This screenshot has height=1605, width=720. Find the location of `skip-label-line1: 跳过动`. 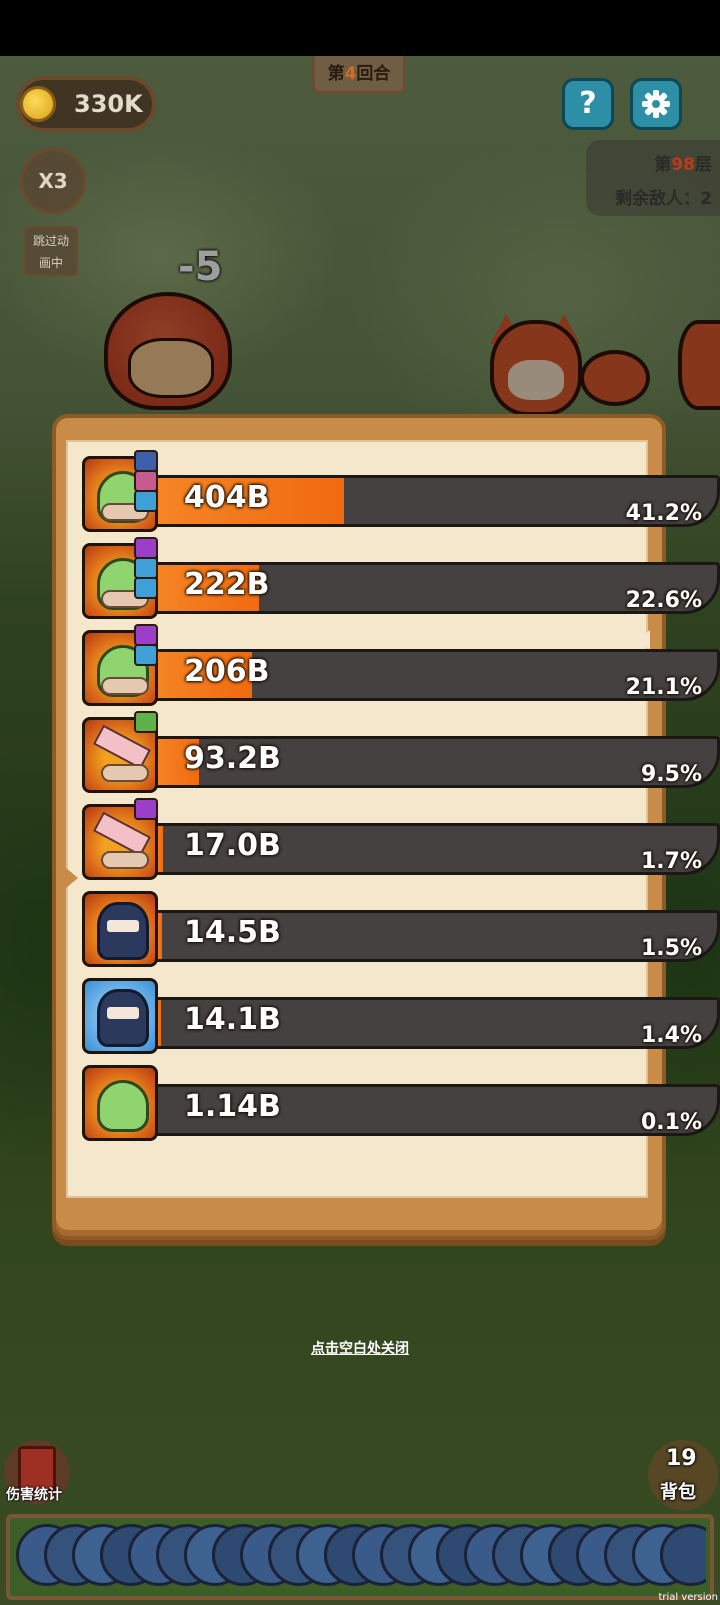

skip-label-line1: 跳过动 is located at coordinates (50, 241).